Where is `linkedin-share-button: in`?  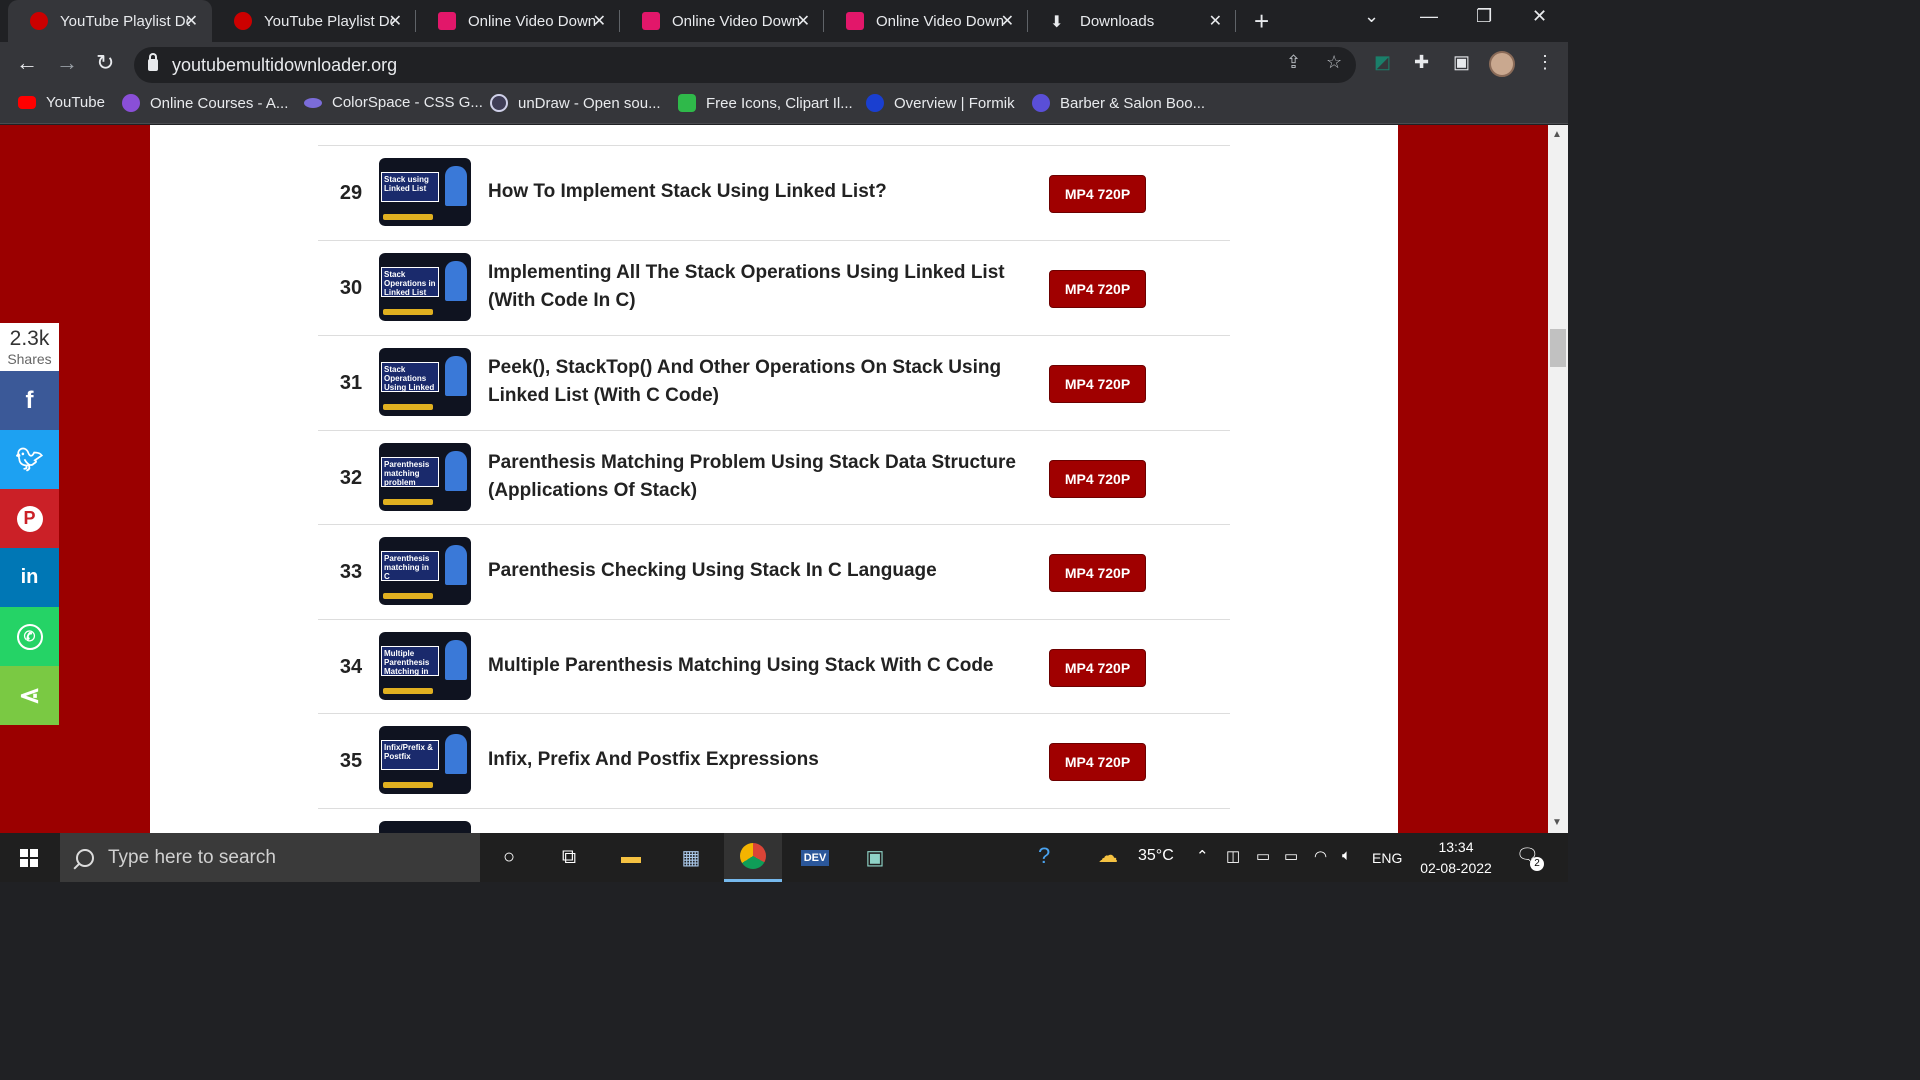
linkedin-share-button: in is located at coordinates (29, 577).